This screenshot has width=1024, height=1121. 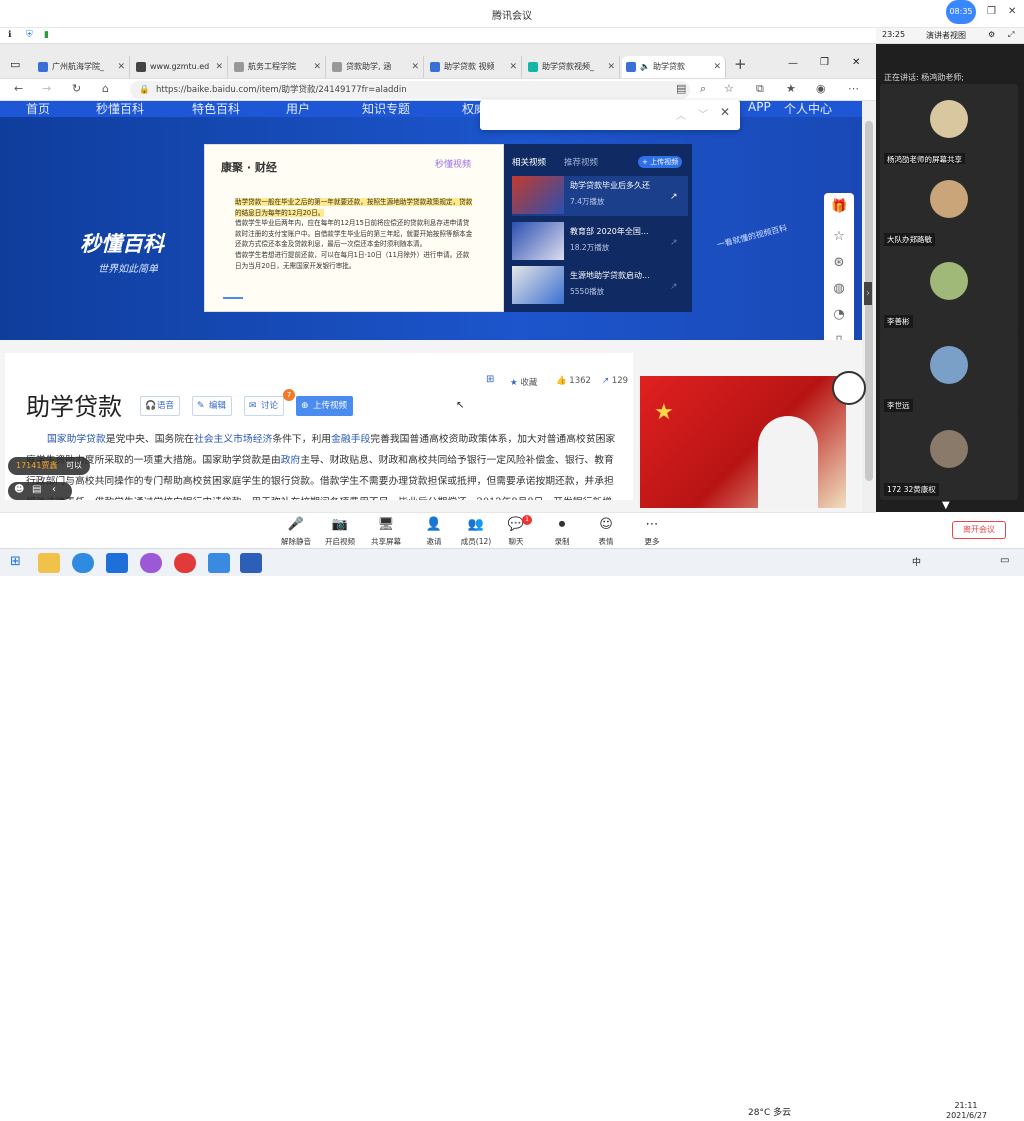 I want to click on upload-video-button: ⊕ 上传视频, so click(x=325, y=406).